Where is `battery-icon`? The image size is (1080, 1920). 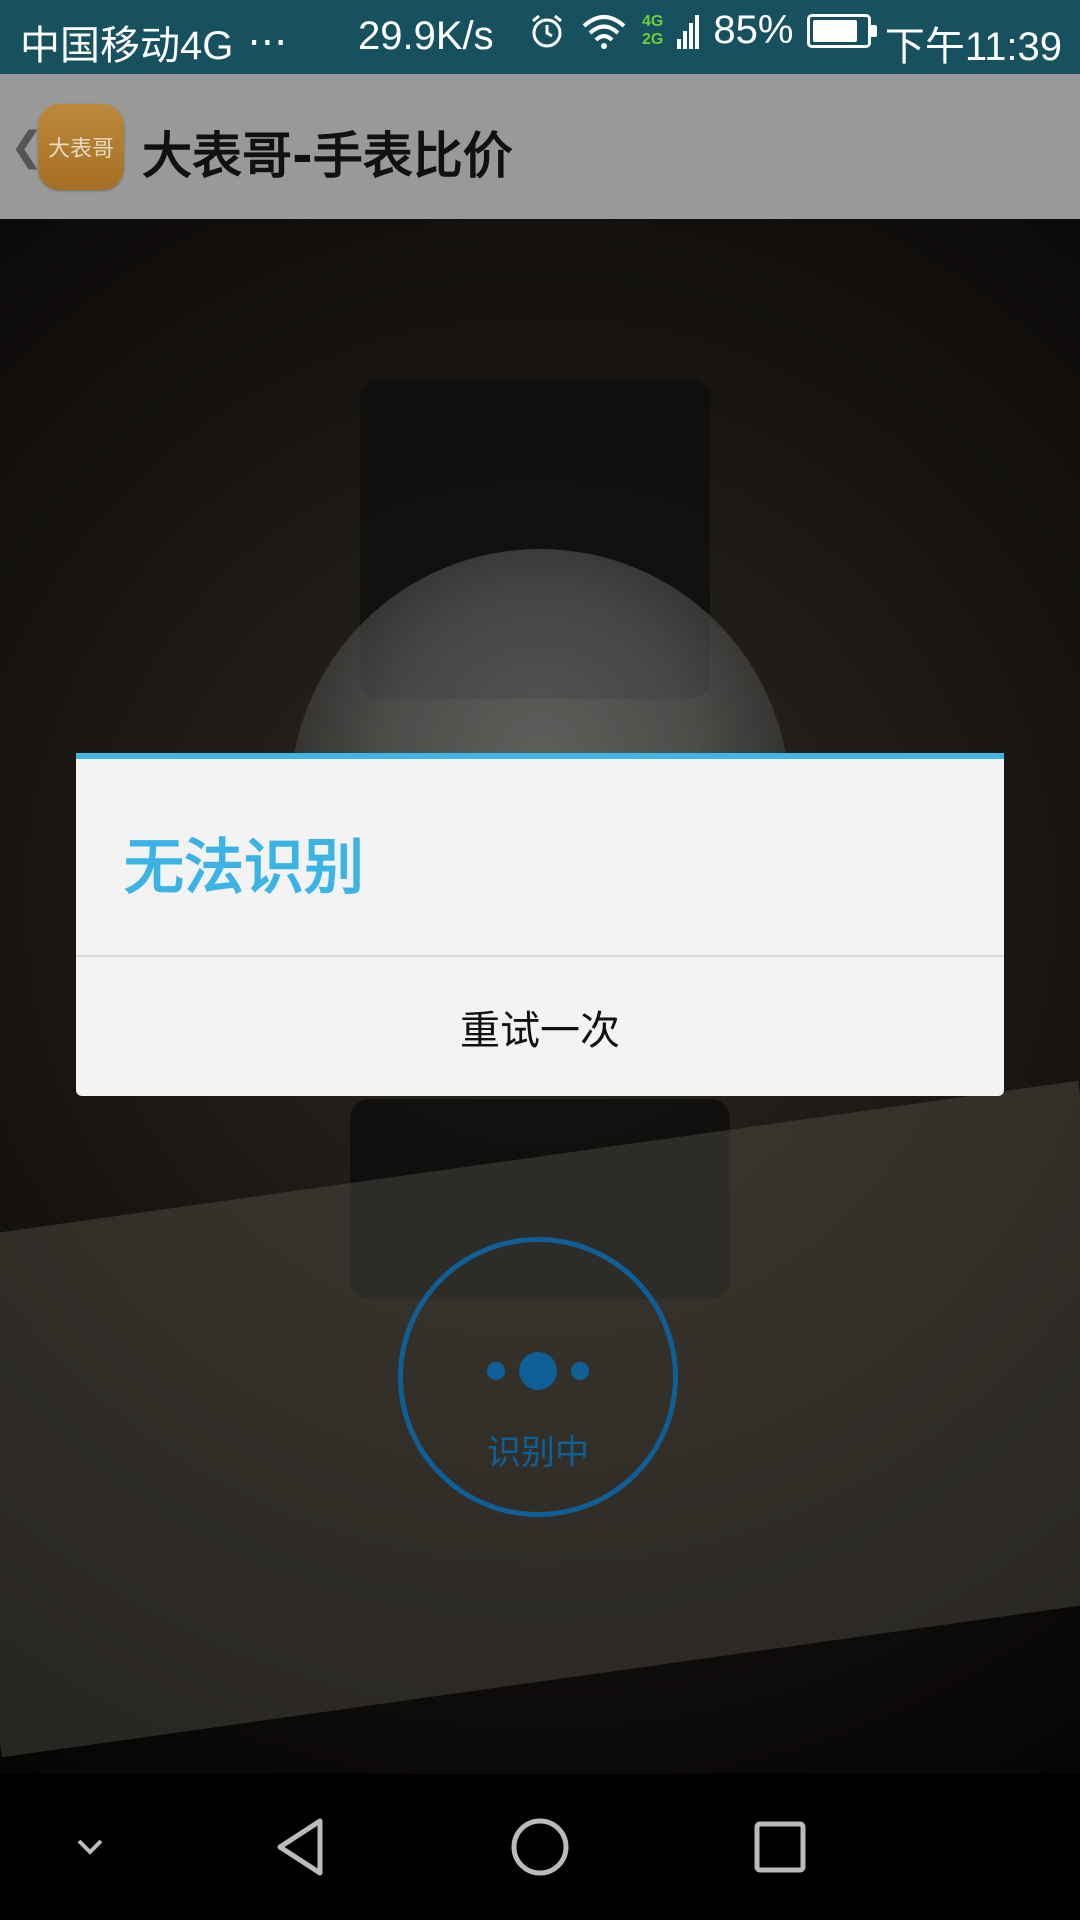 battery-icon is located at coordinates (842, 30).